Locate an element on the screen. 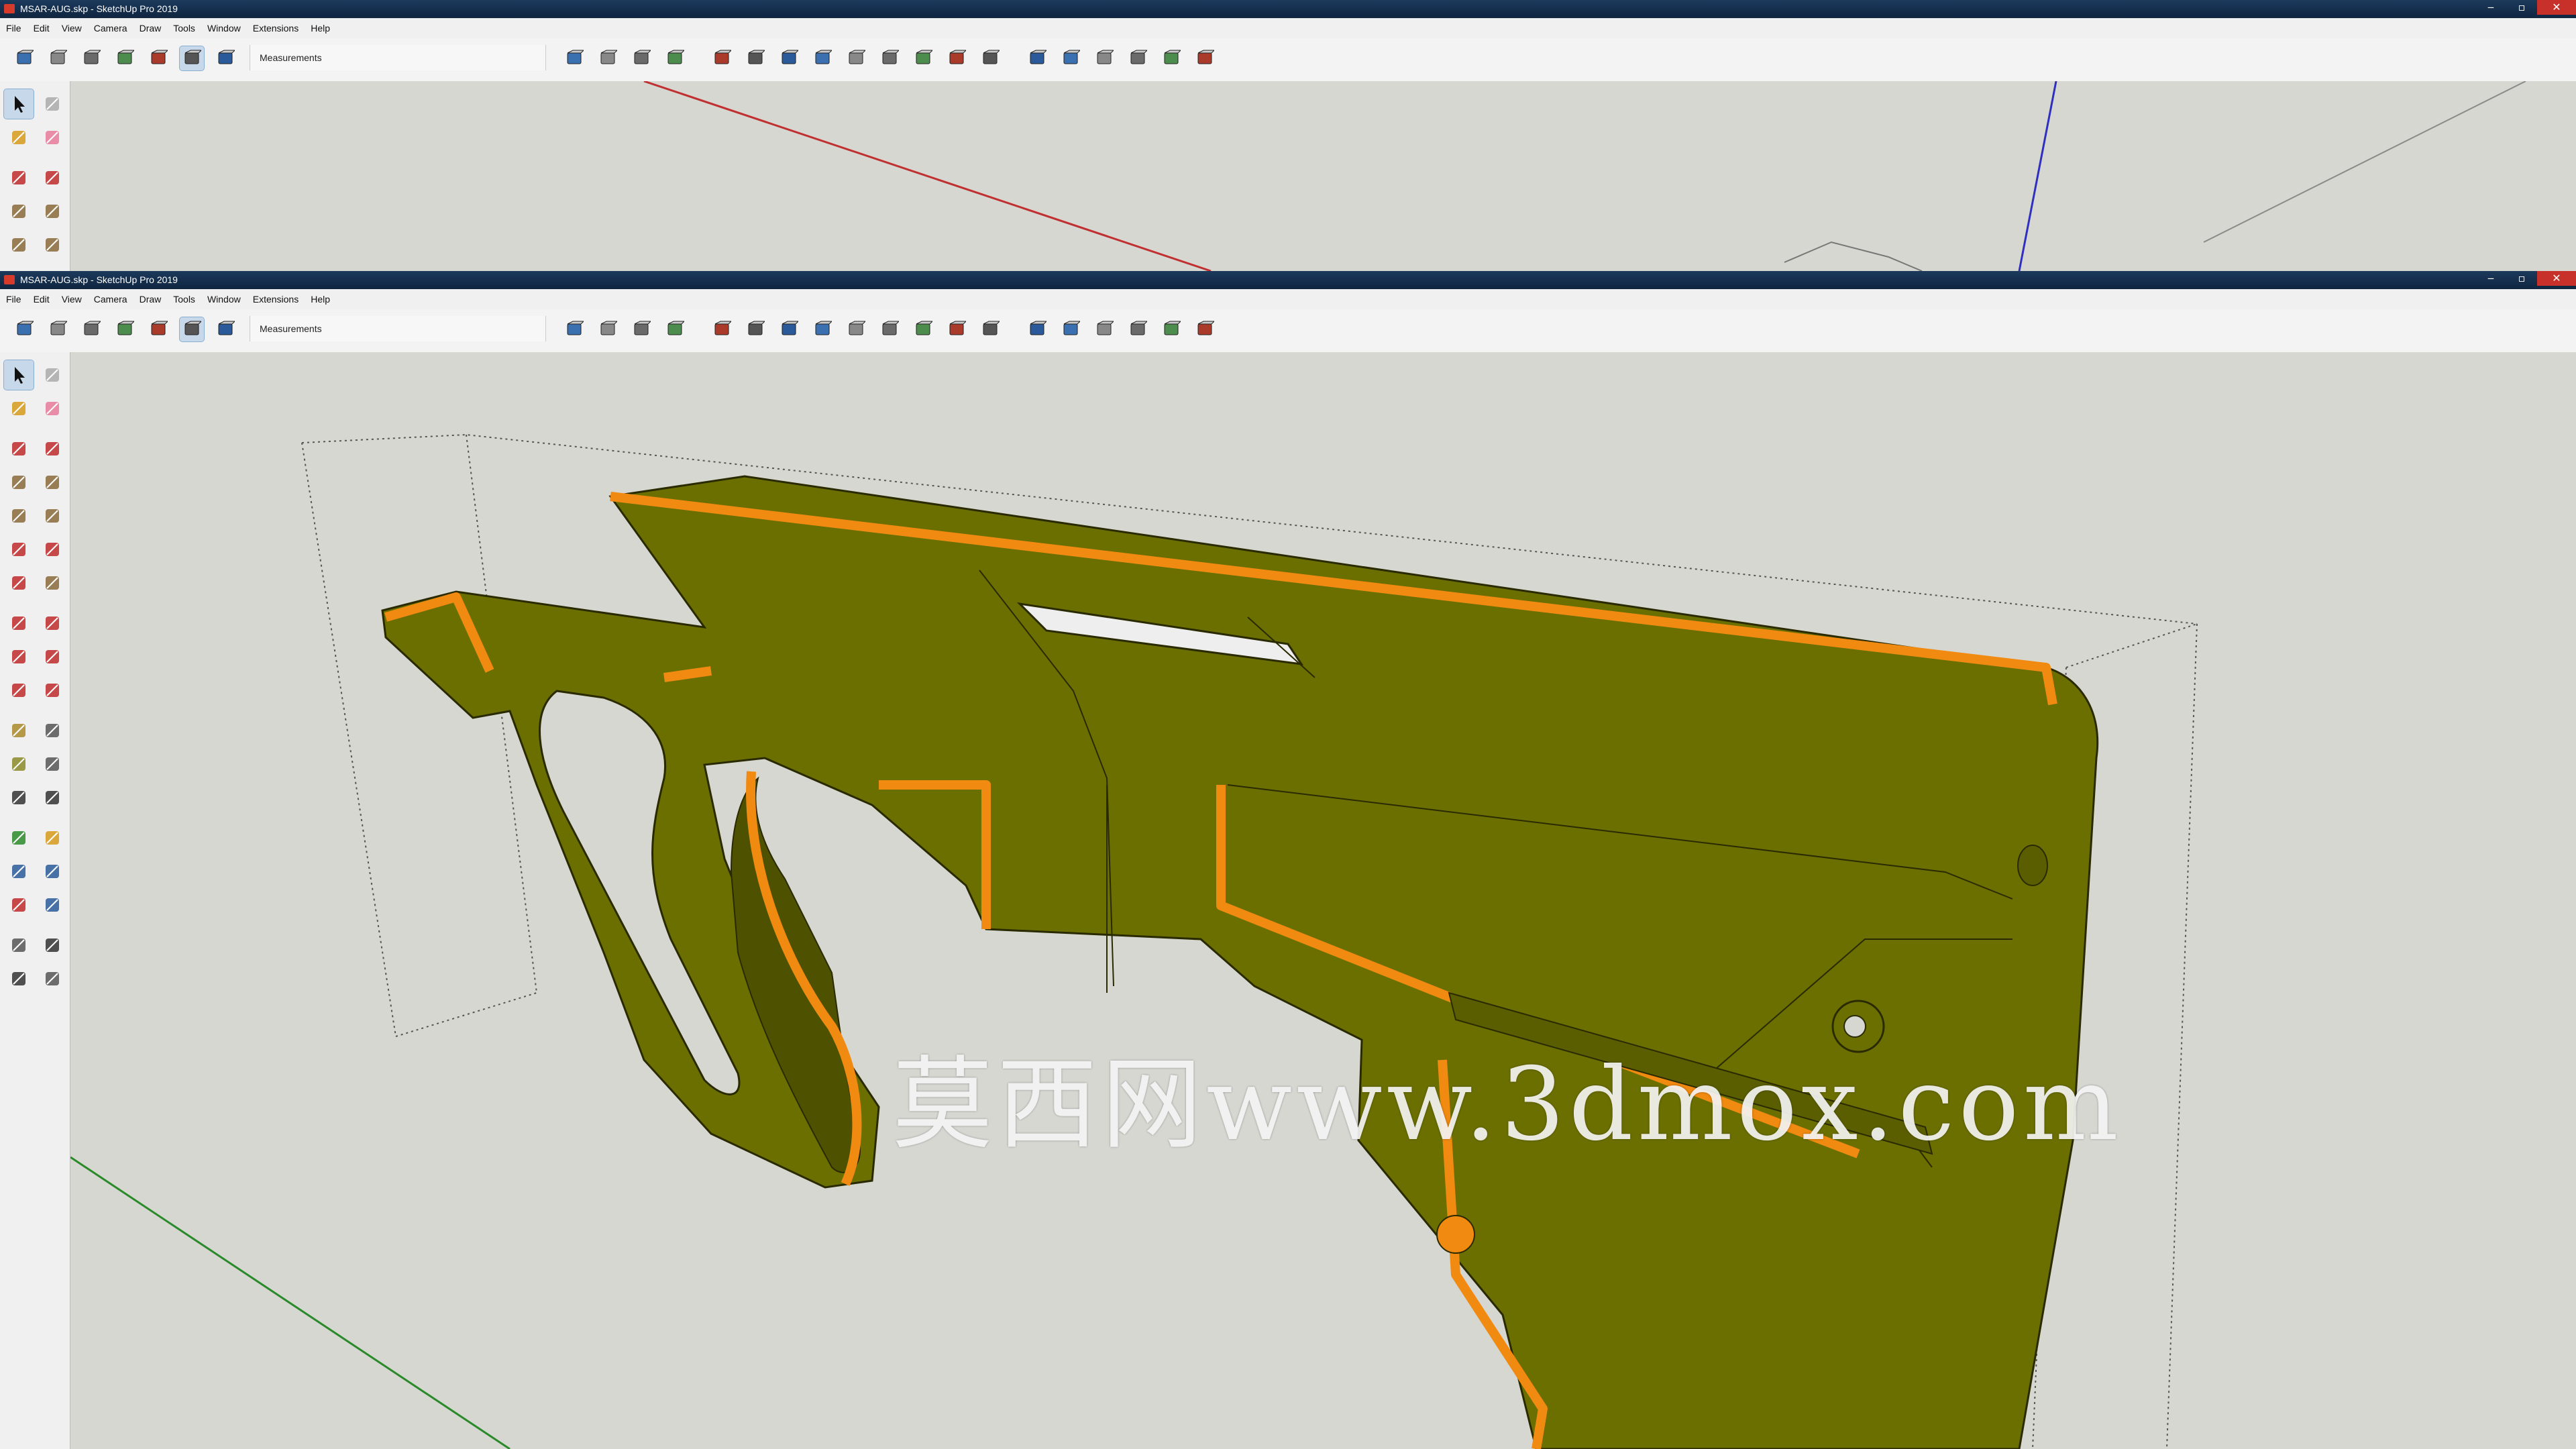 The image size is (2576, 1449). rotate-icon is located at coordinates (19, 657).